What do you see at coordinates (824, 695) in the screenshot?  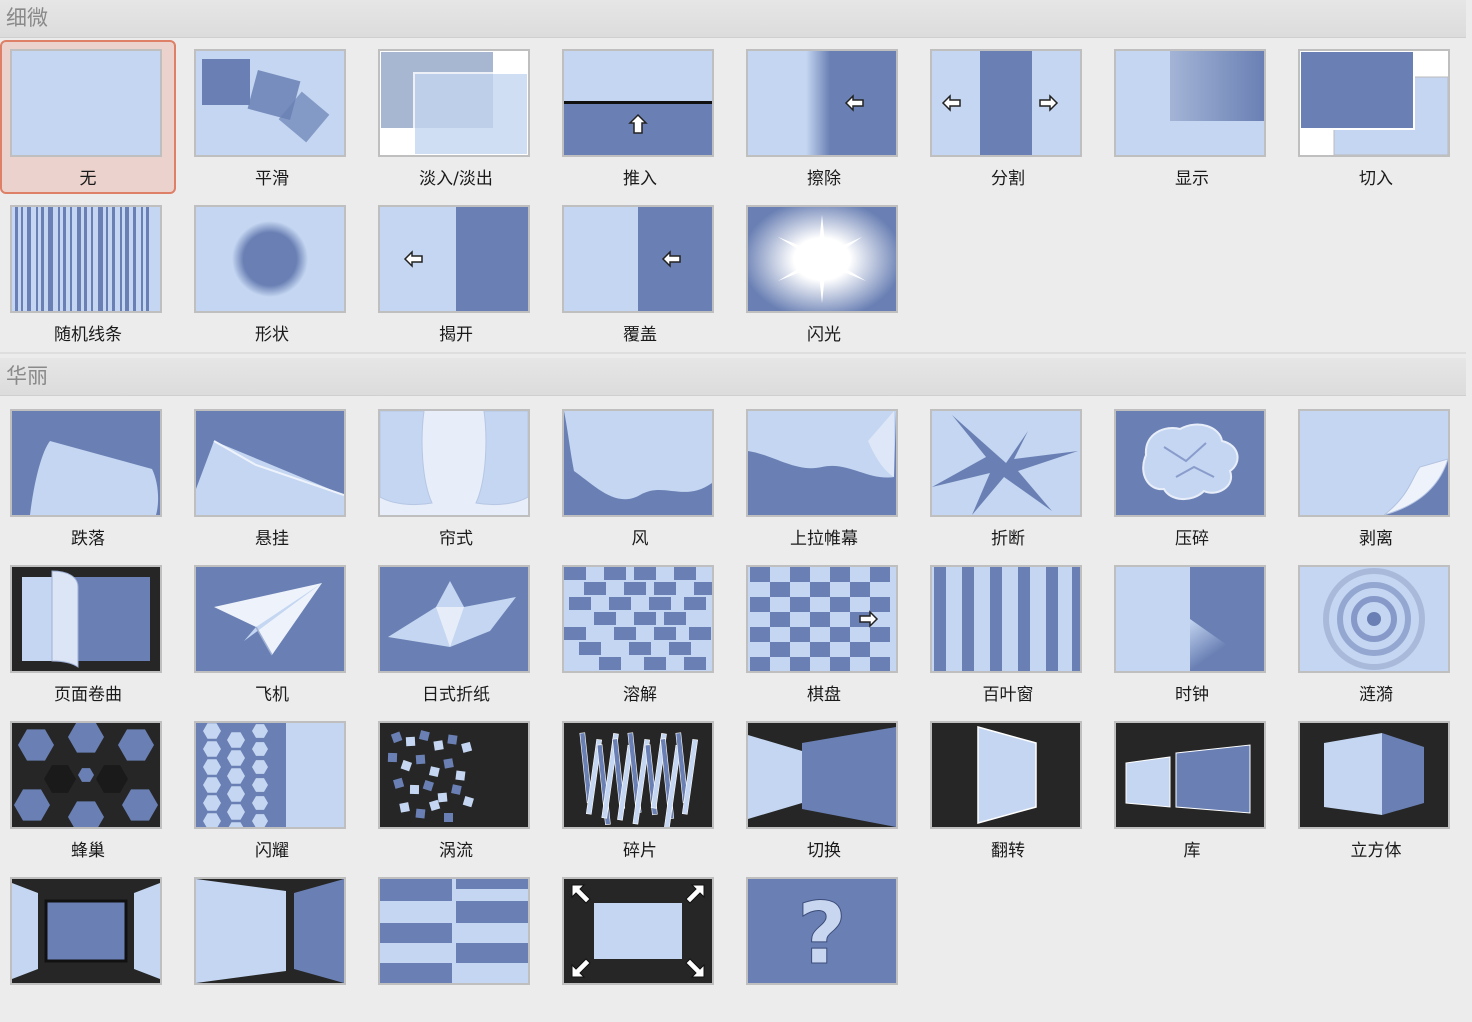 I see `transition-label: 棋盘` at bounding box center [824, 695].